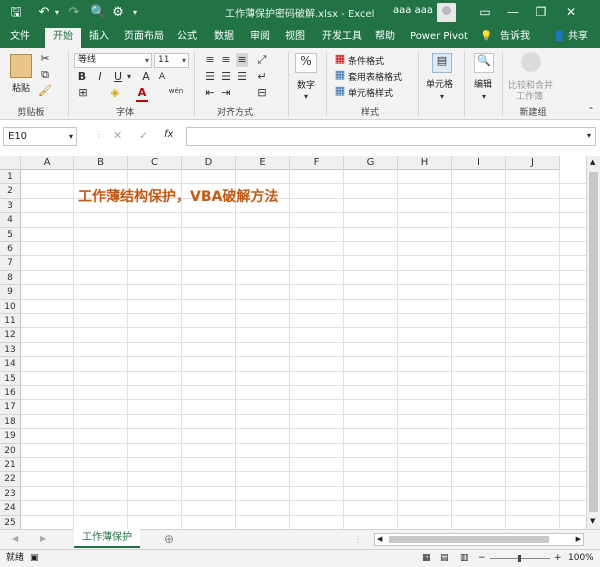 The image size is (600, 567). What do you see at coordinates (115, 93) in the screenshot?
I see `fill-color-icon: ◈` at bounding box center [115, 93].